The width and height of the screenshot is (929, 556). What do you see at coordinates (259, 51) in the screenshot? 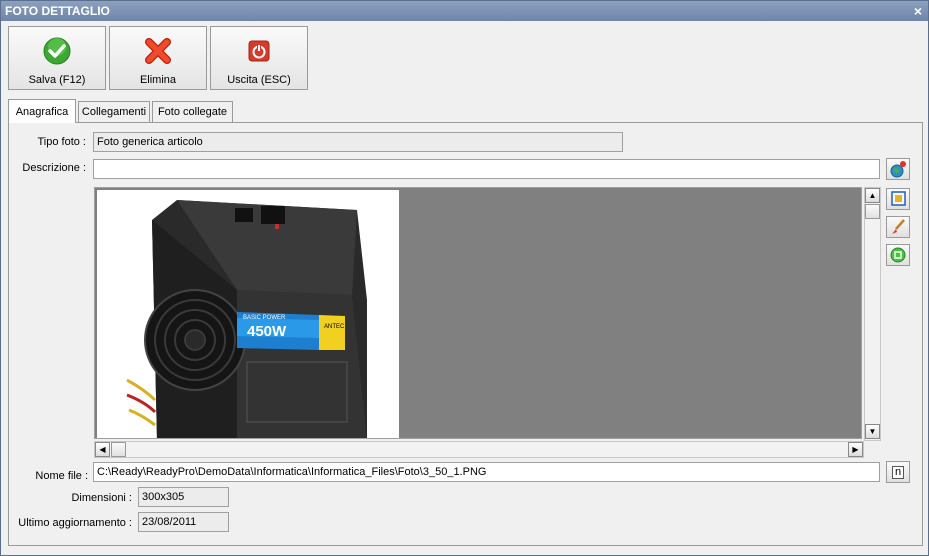
I see `power-icon` at bounding box center [259, 51].